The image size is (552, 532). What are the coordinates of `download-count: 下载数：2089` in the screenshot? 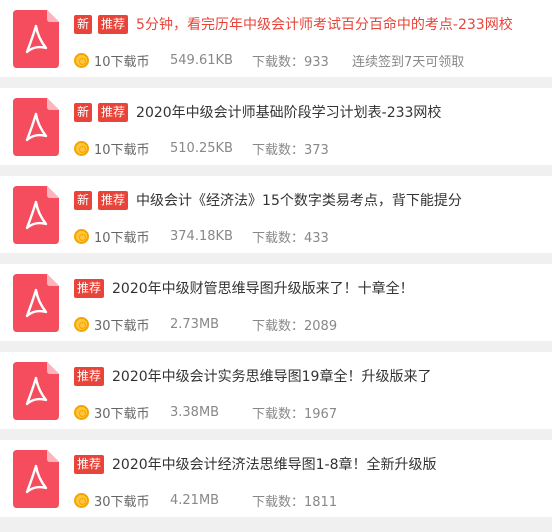 It's located at (295, 326).